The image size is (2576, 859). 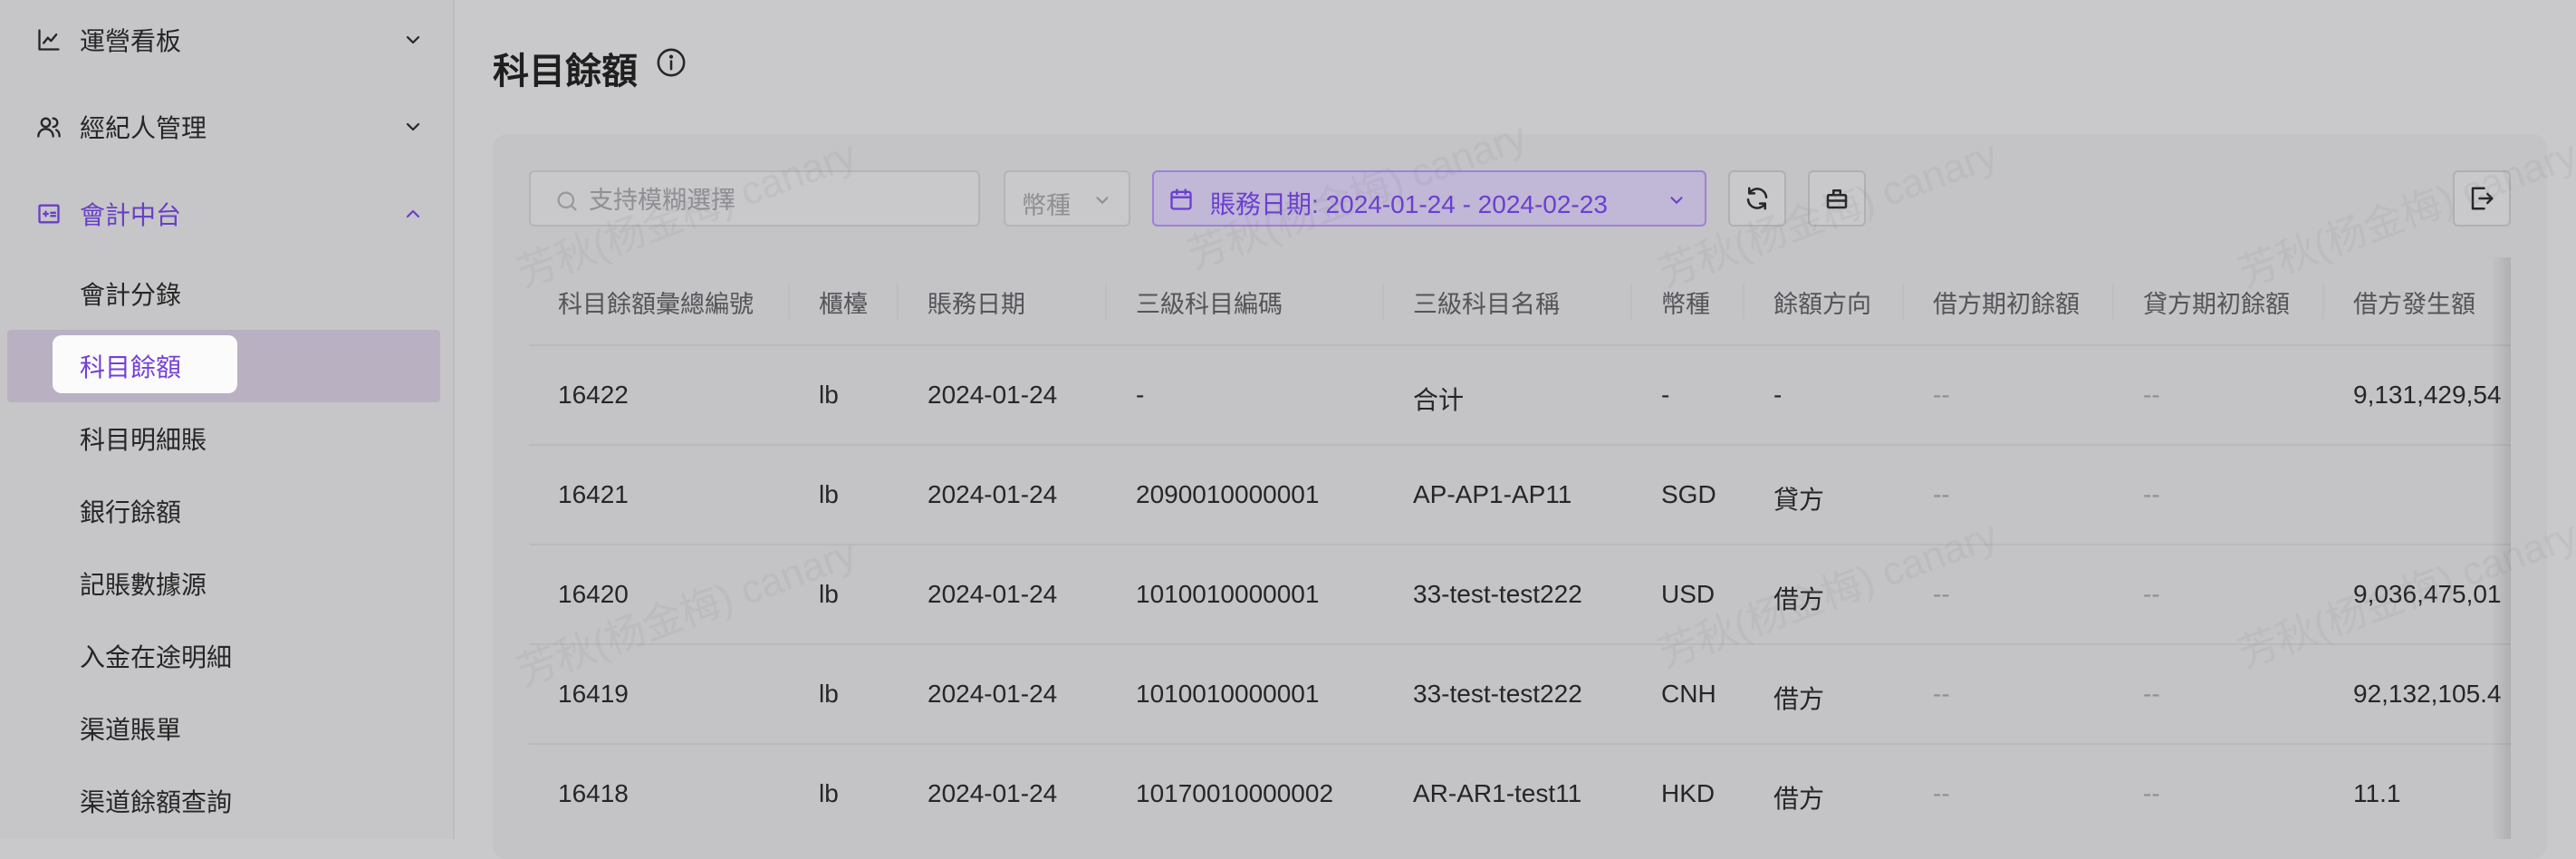 I want to click on search-input, so click(x=779, y=200).